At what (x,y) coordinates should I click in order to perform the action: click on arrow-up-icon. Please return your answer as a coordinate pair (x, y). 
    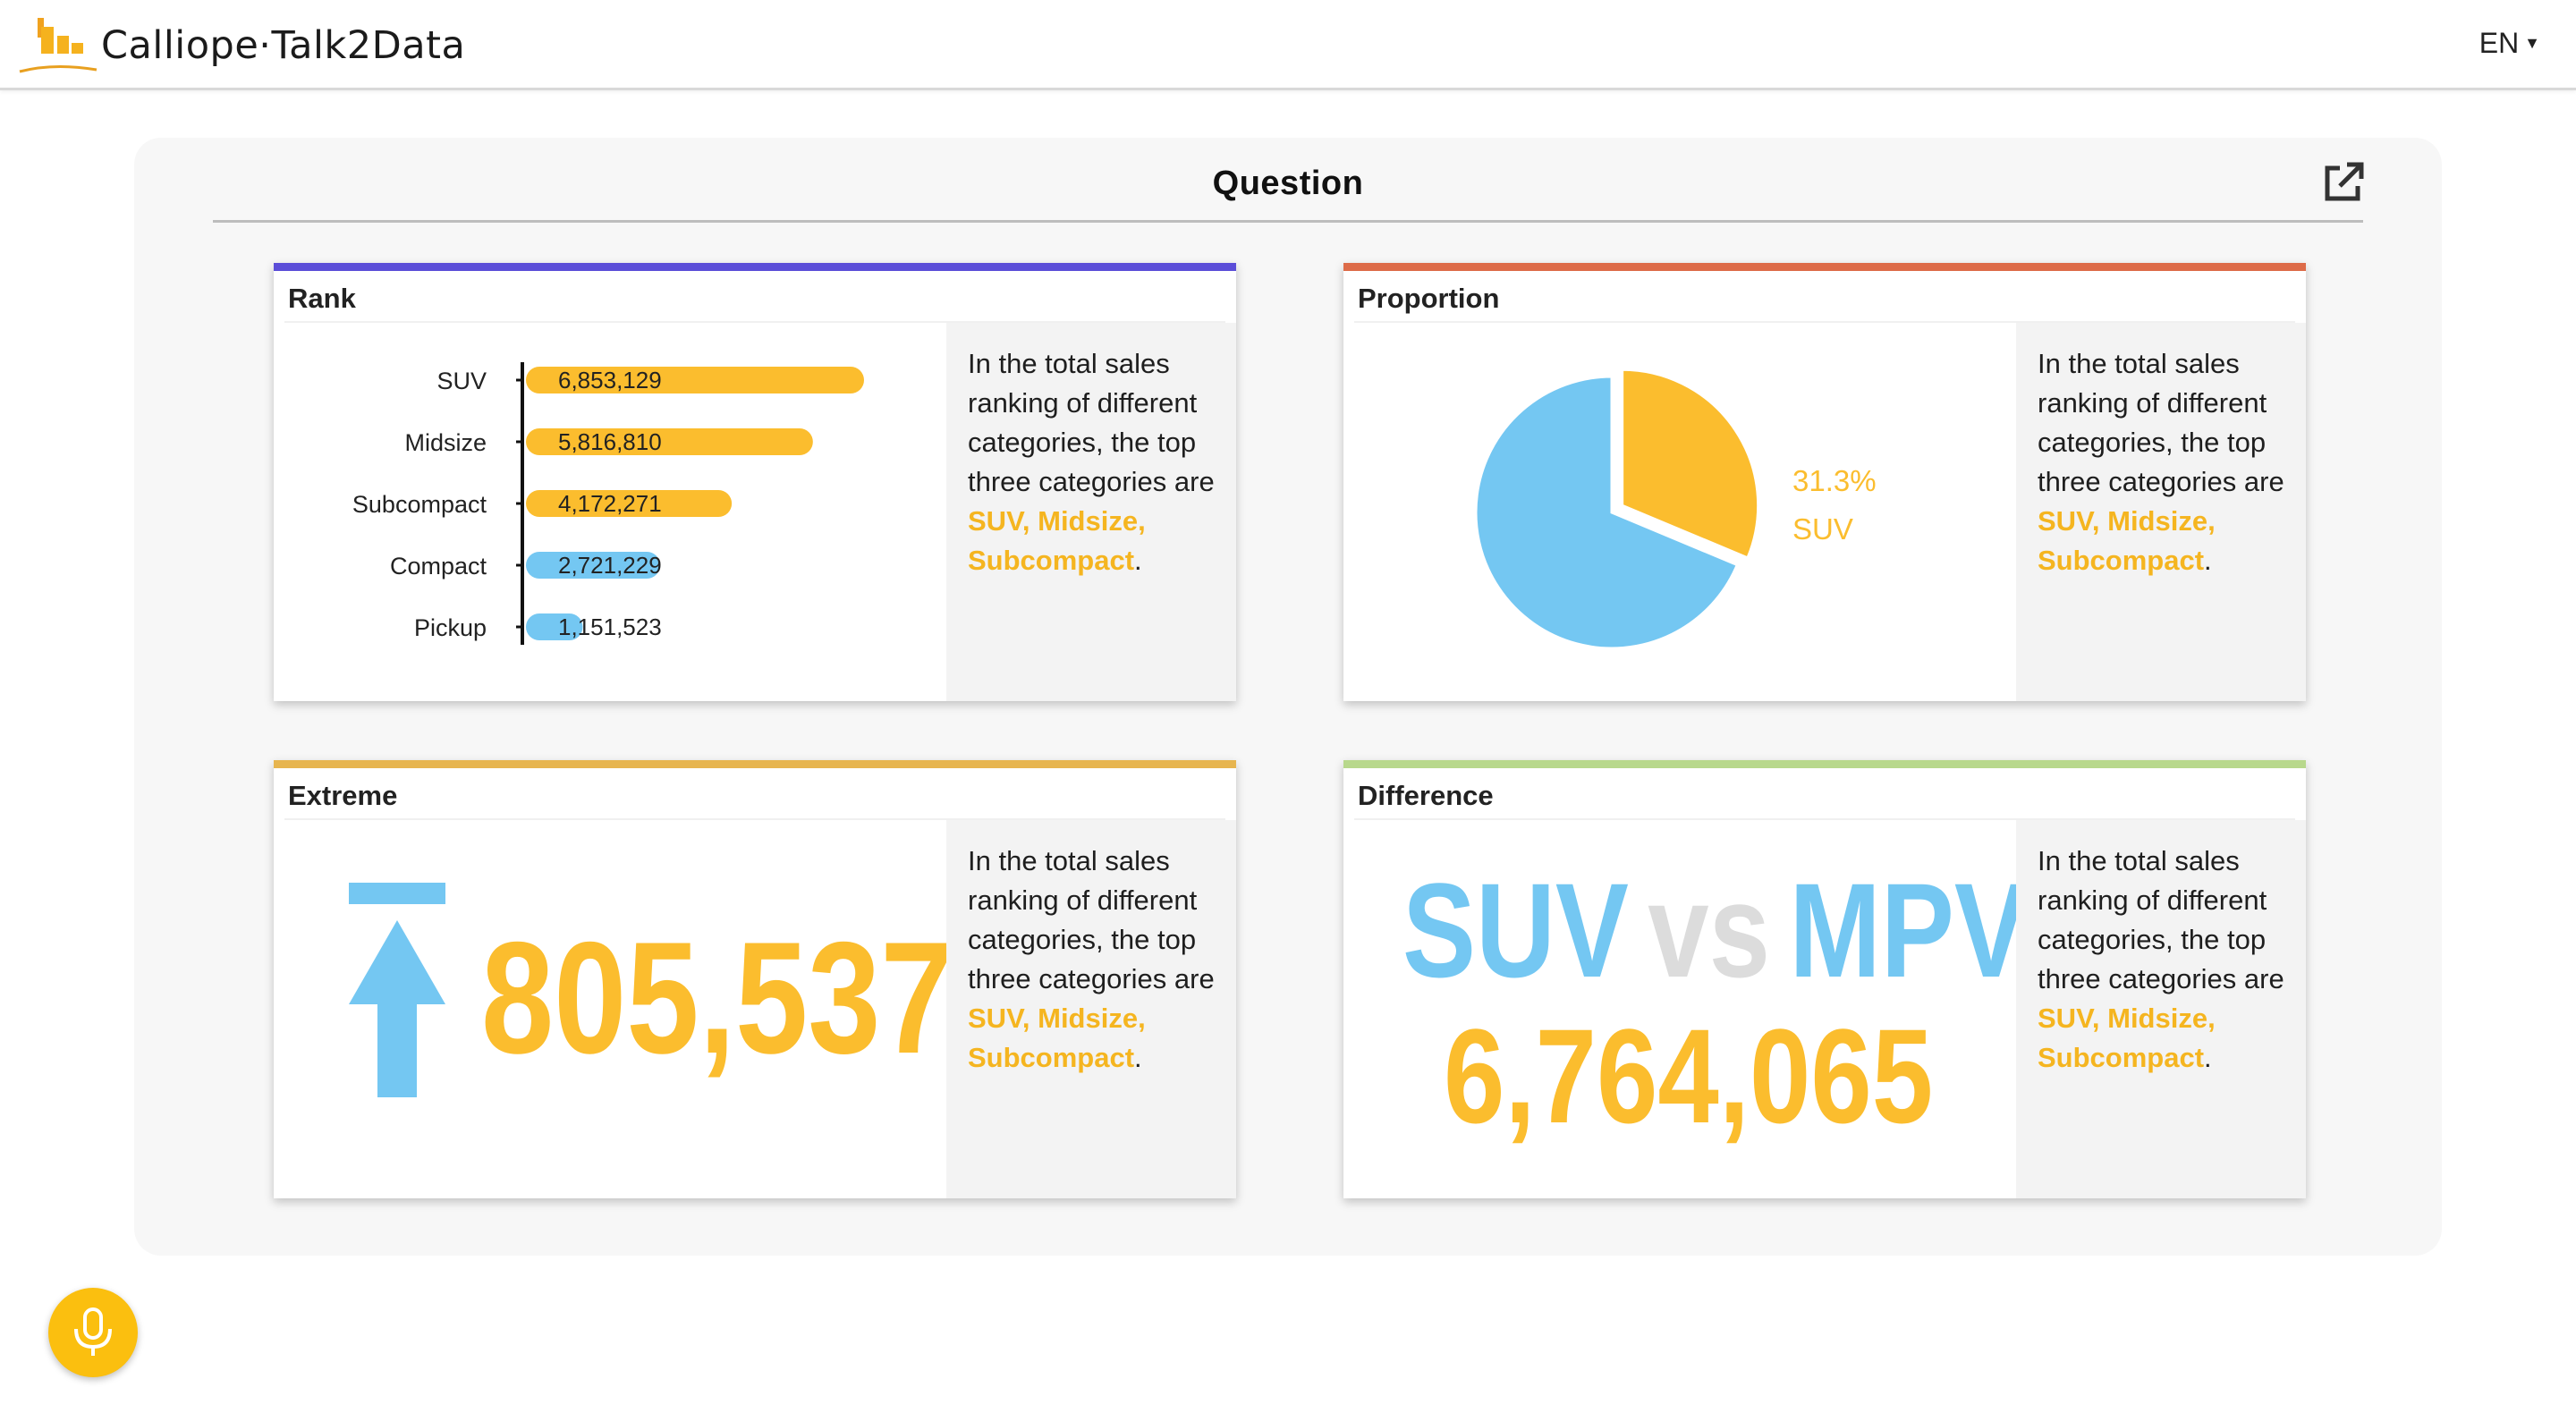
    Looking at the image, I should click on (397, 990).